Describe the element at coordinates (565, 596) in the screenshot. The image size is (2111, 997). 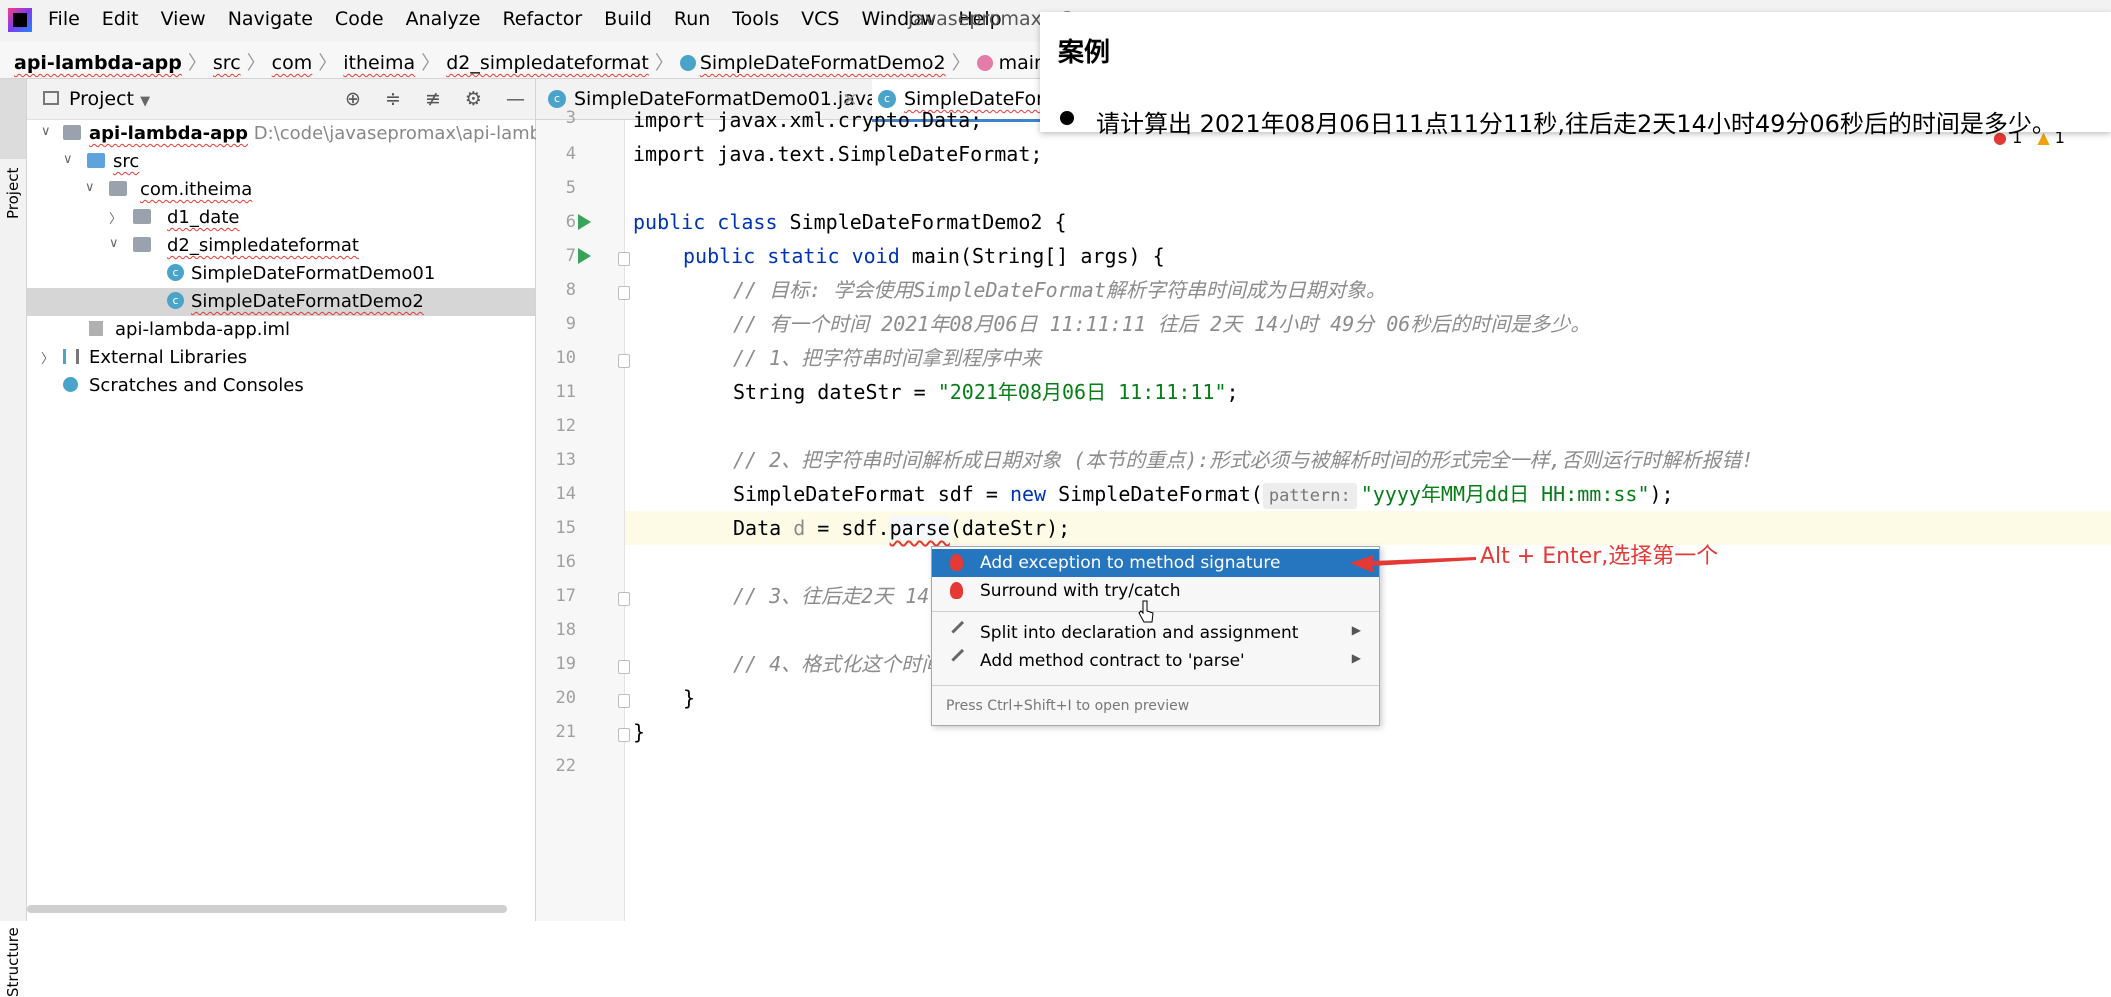
I see `line-number: 17` at that location.